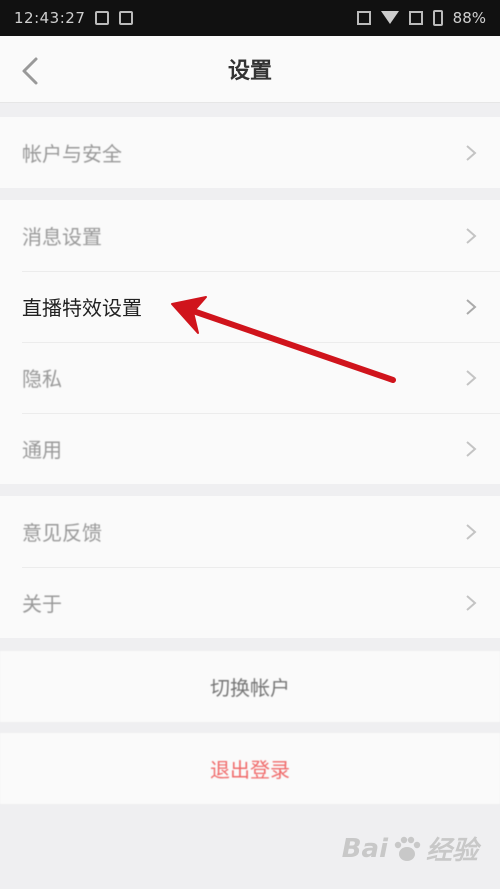 The height and width of the screenshot is (889, 500). I want to click on settings-item-live-effects: 直播特效设置, so click(250, 306).